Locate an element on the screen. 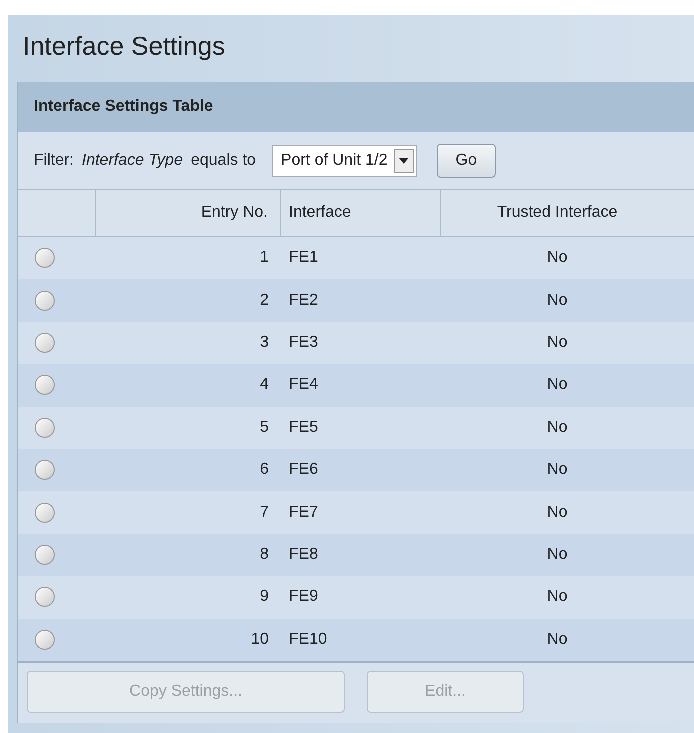  entry-number: 5 is located at coordinates (264, 427).